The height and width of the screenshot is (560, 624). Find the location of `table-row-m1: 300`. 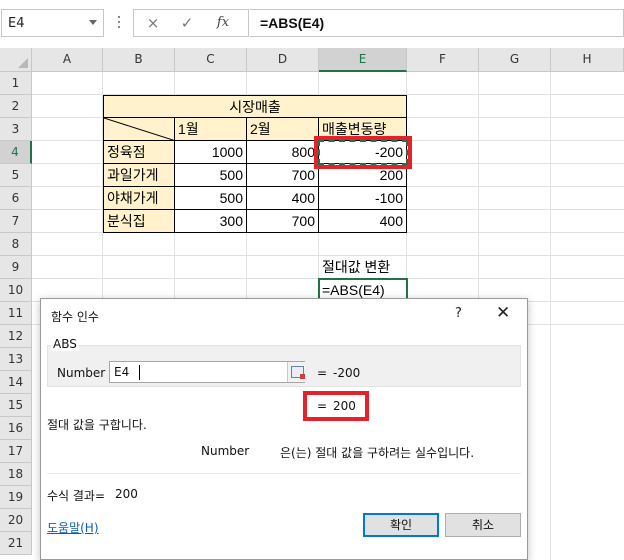

table-row-m1: 300 is located at coordinates (211, 221).